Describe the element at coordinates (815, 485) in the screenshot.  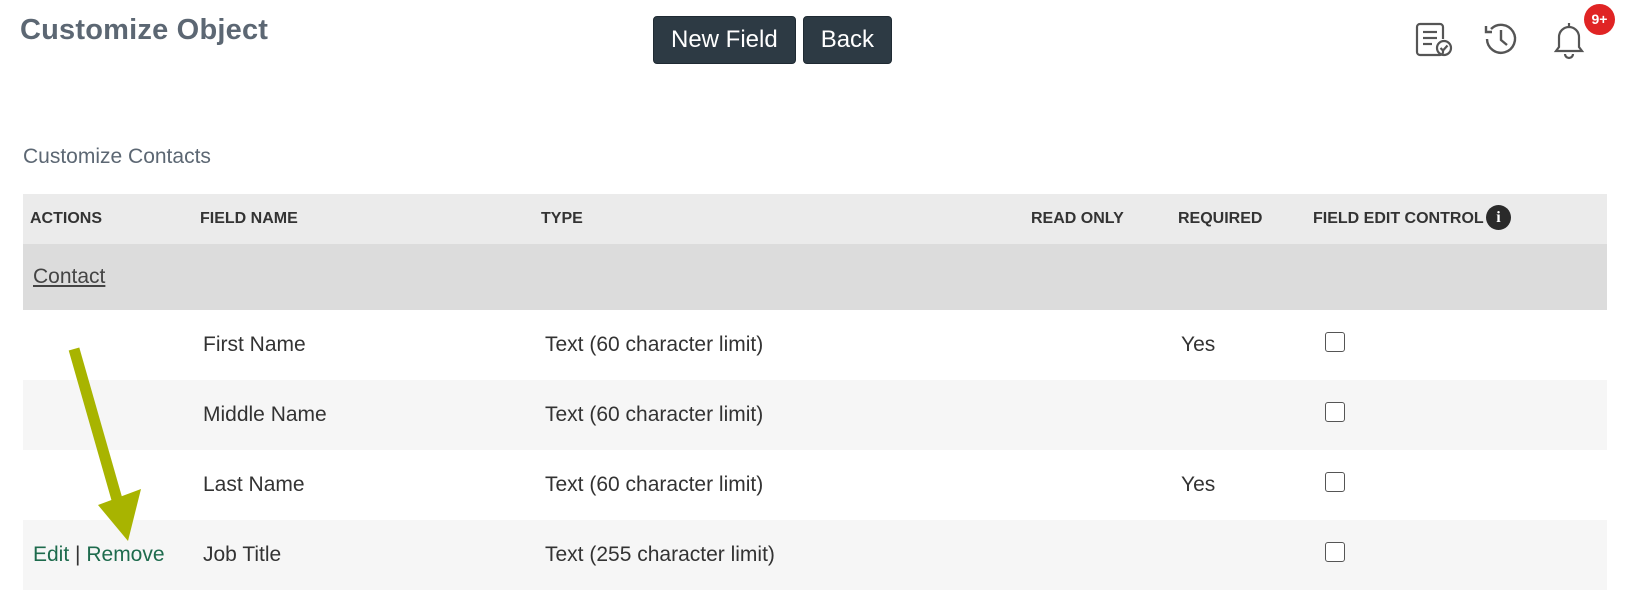
I see `table-row: Last Name Text (60 character limit) Yes` at that location.